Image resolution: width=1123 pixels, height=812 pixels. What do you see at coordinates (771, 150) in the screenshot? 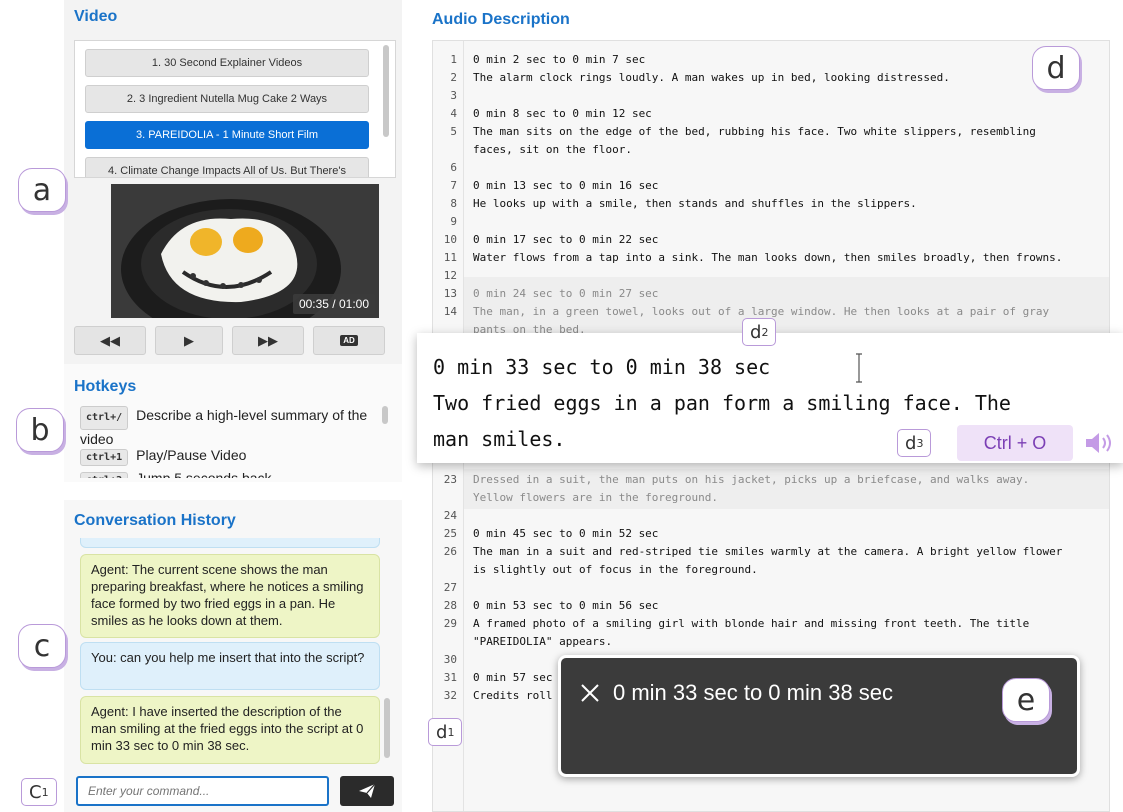
I see `script-line: faces, sit on the floor.` at bounding box center [771, 150].